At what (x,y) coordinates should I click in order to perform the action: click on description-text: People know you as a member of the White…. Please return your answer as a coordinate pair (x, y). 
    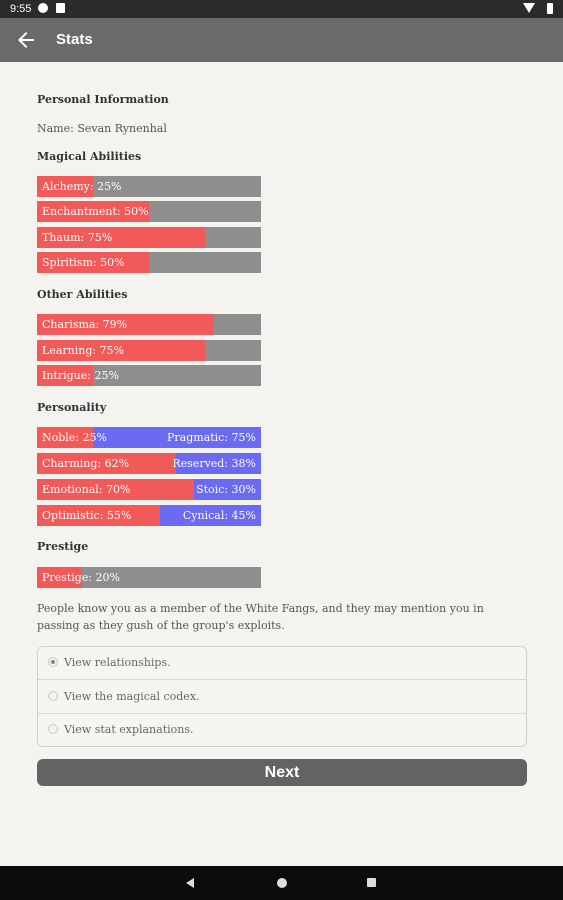
    Looking at the image, I should click on (260, 617).